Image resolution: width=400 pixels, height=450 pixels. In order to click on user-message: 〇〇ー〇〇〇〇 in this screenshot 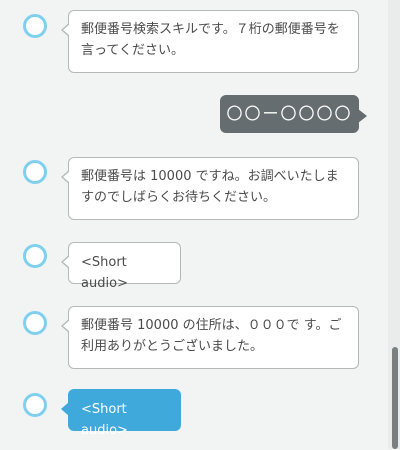, I will do `click(293, 114)`.